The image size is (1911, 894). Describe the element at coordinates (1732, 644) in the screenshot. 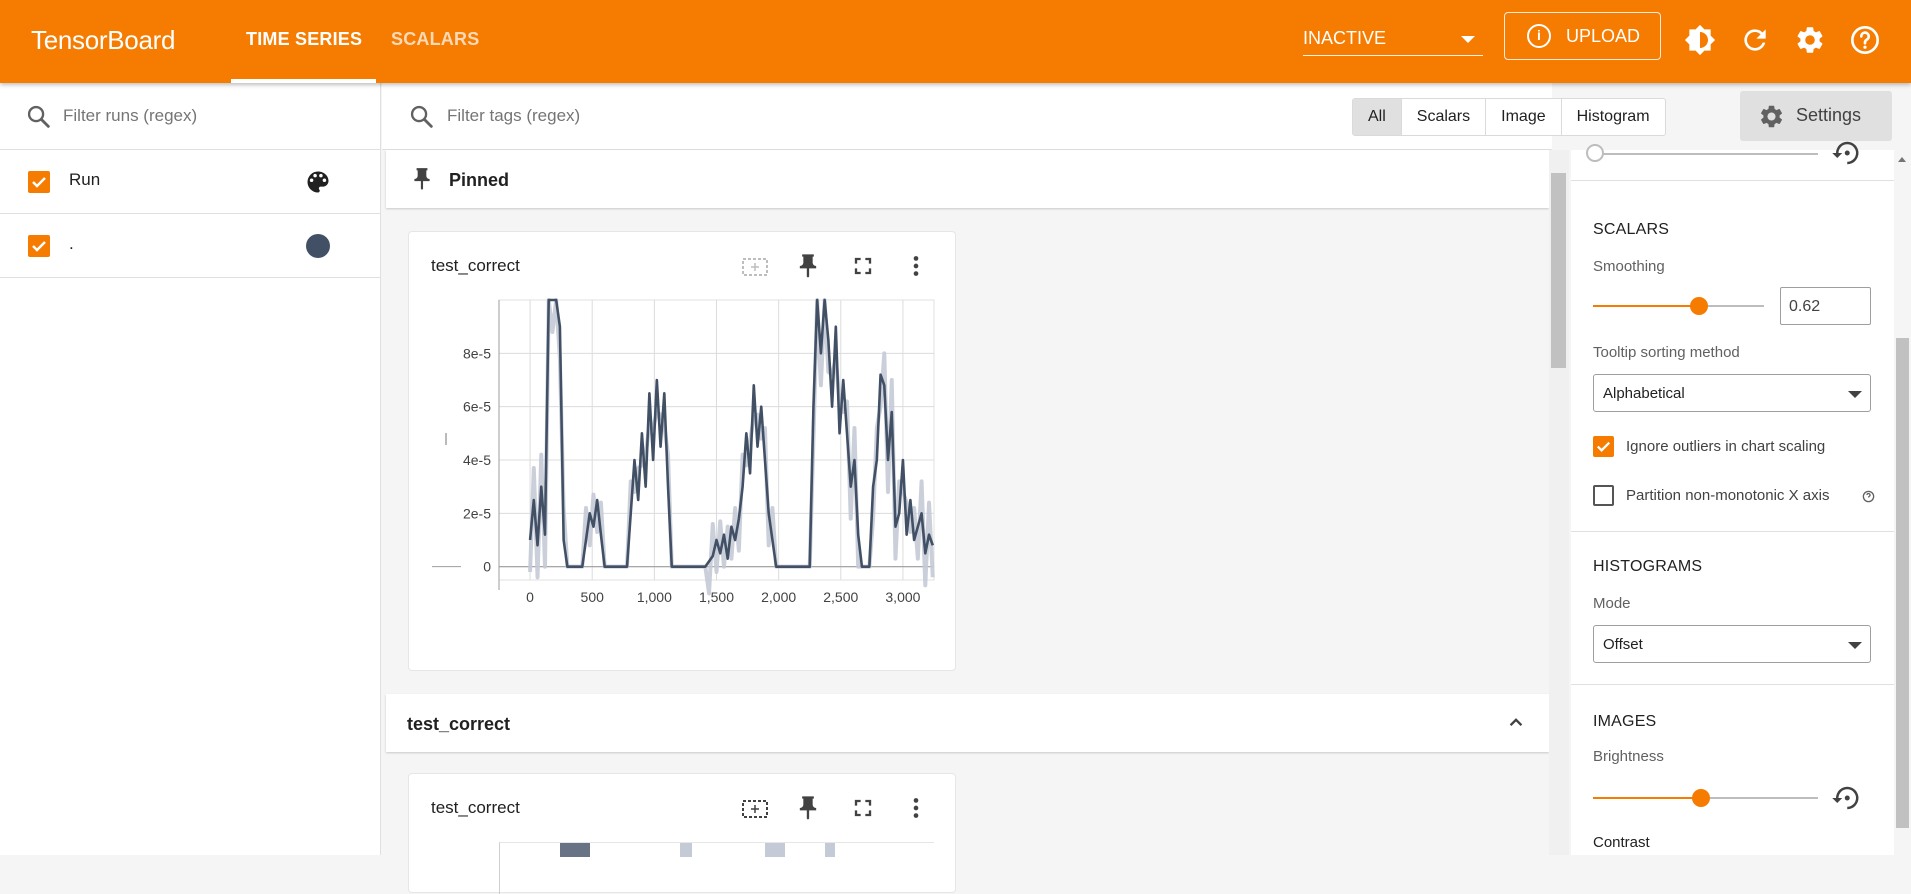

I see `histogram-mode-select: Offset` at that location.